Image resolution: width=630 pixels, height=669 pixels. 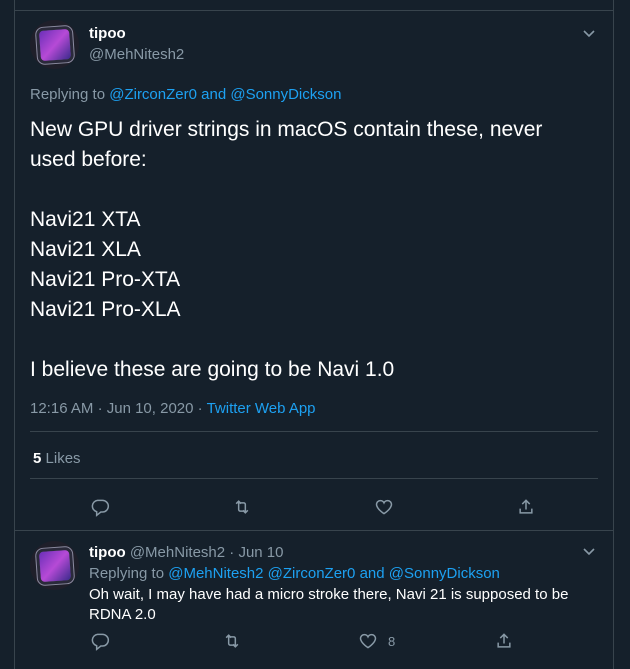 What do you see at coordinates (613, 334) in the screenshot?
I see `column-border-right` at bounding box center [613, 334].